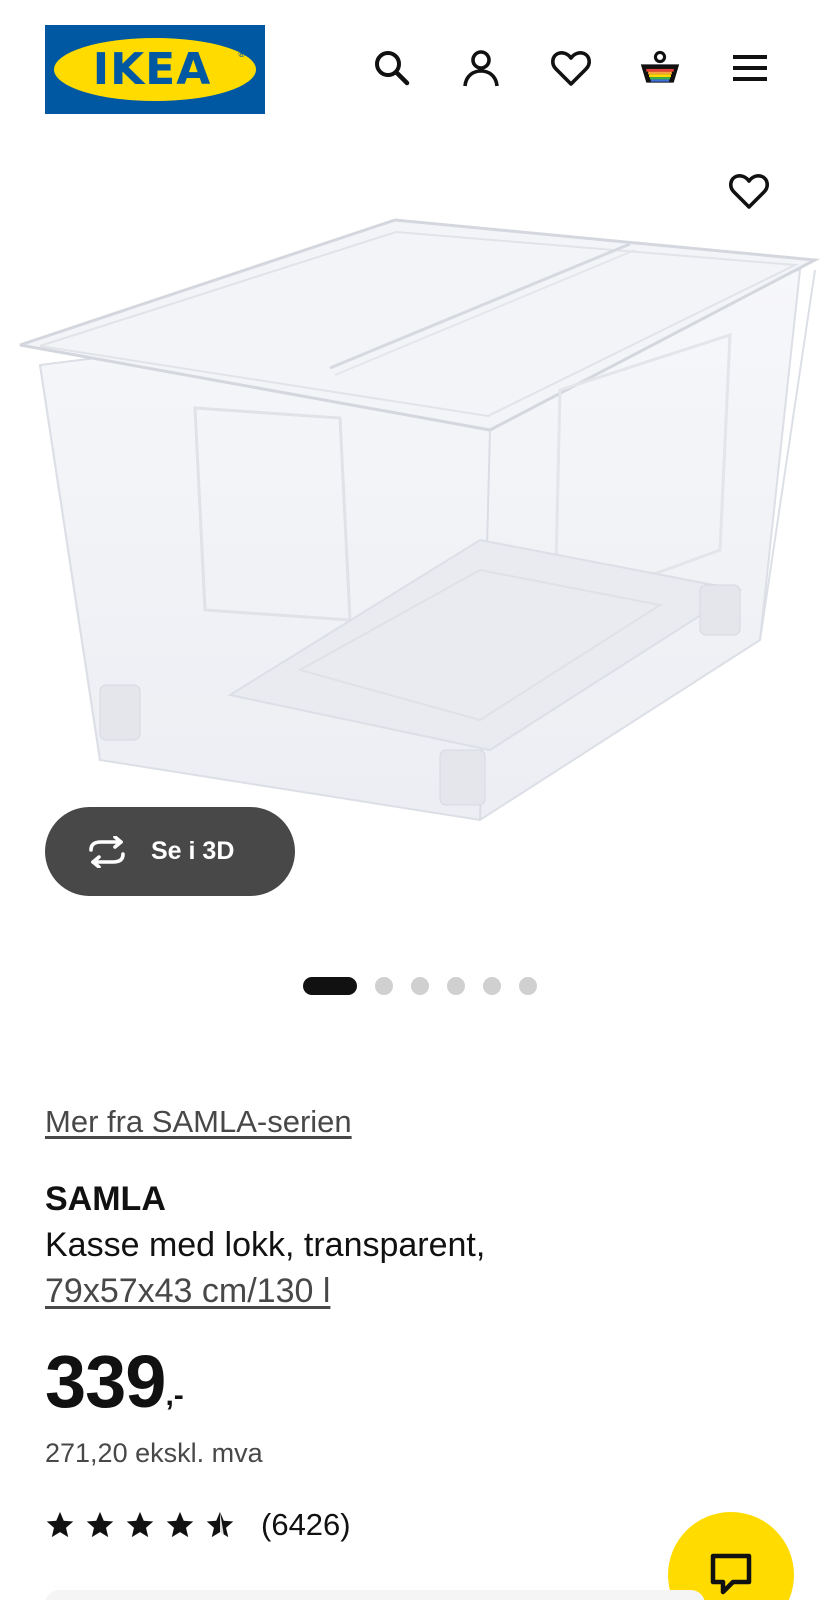 This screenshot has width=838, height=1600. What do you see at coordinates (330, 986) in the screenshot?
I see `gallery-dot-active` at bounding box center [330, 986].